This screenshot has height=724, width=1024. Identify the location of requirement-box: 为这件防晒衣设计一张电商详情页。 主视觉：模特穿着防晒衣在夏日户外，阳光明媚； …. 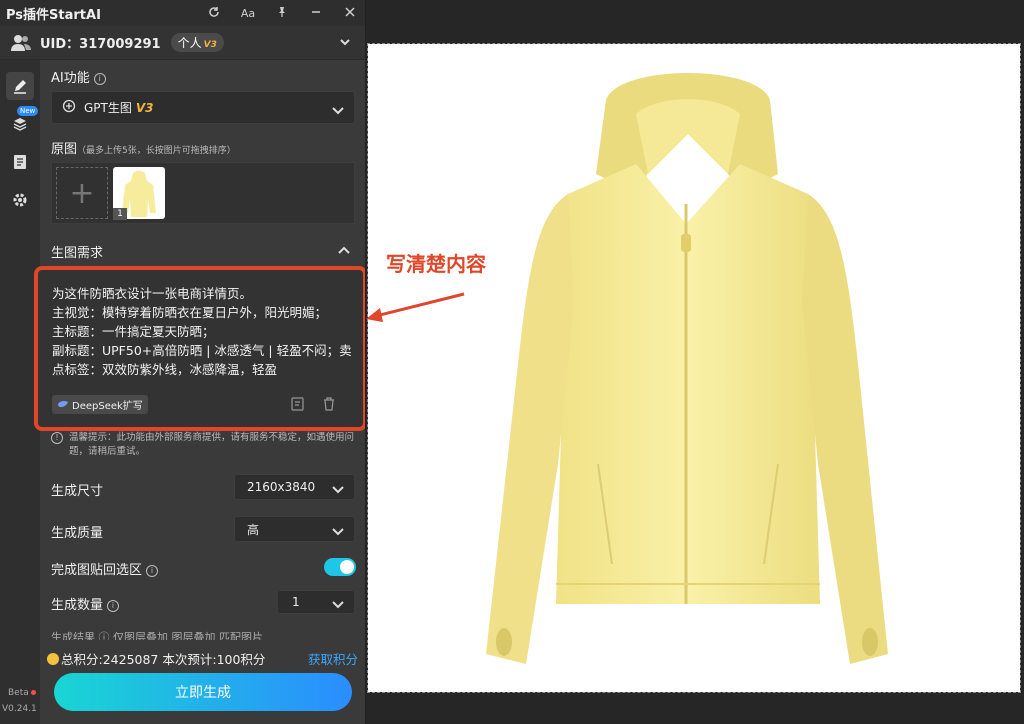
(199, 348).